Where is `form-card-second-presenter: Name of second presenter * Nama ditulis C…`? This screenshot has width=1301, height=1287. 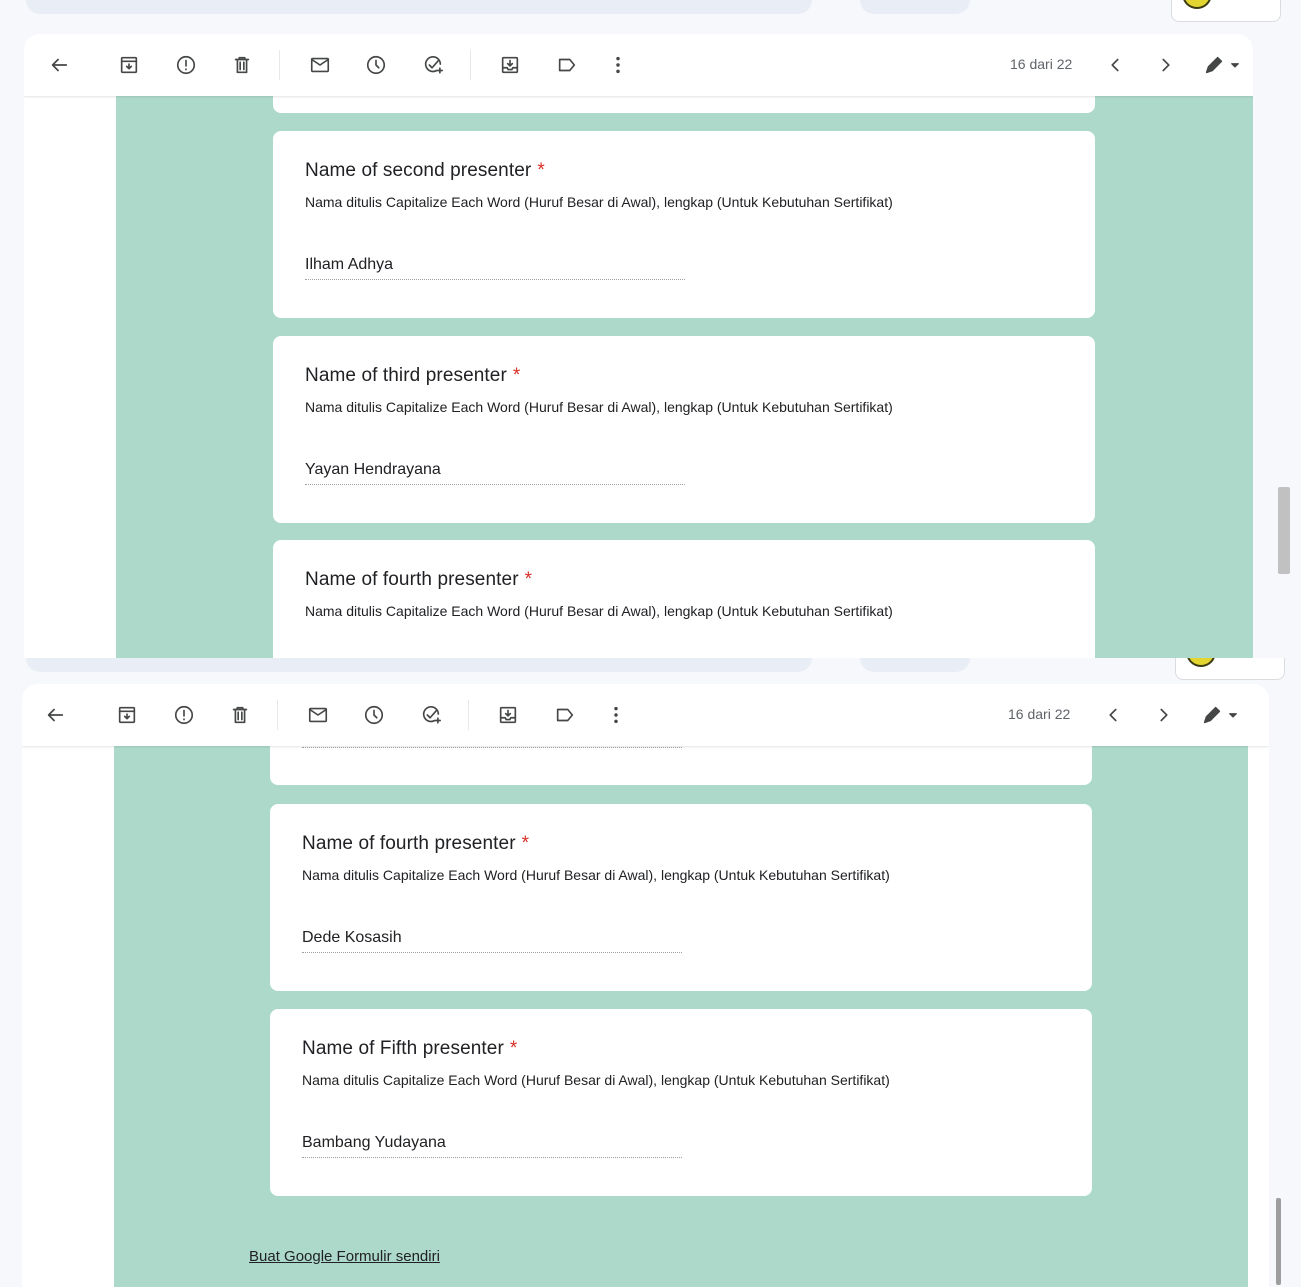
form-card-second-presenter: Name of second presenter * Nama ditulis C… is located at coordinates (684, 224).